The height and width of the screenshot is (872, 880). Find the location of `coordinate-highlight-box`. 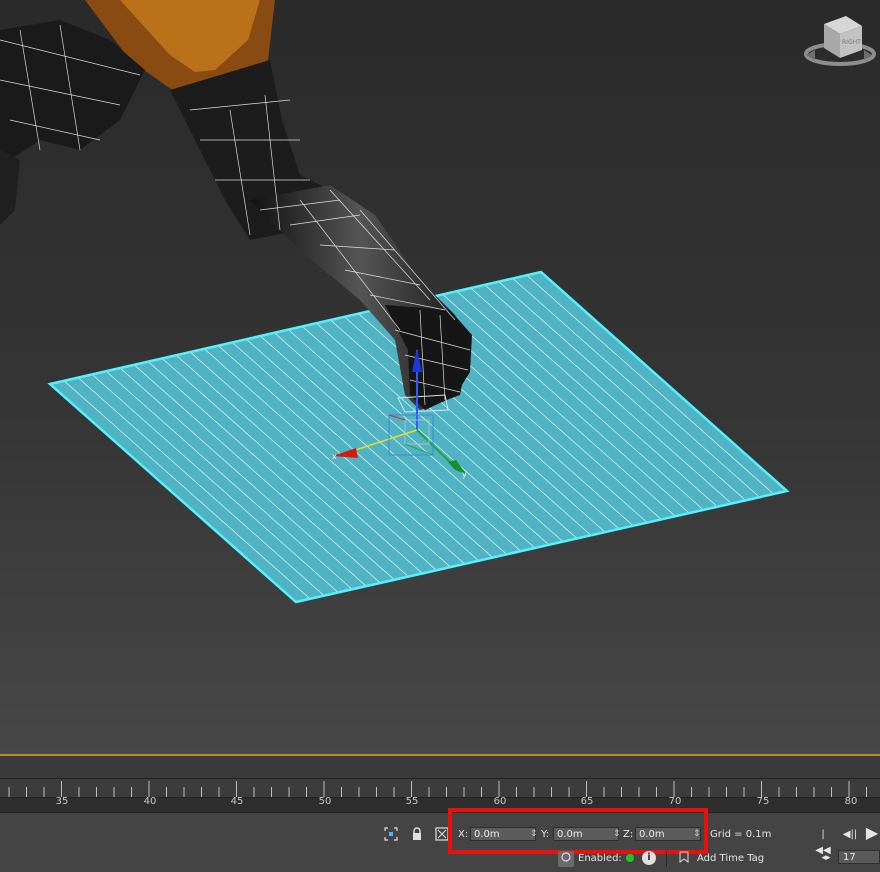

coordinate-highlight-box is located at coordinates (578, 831).